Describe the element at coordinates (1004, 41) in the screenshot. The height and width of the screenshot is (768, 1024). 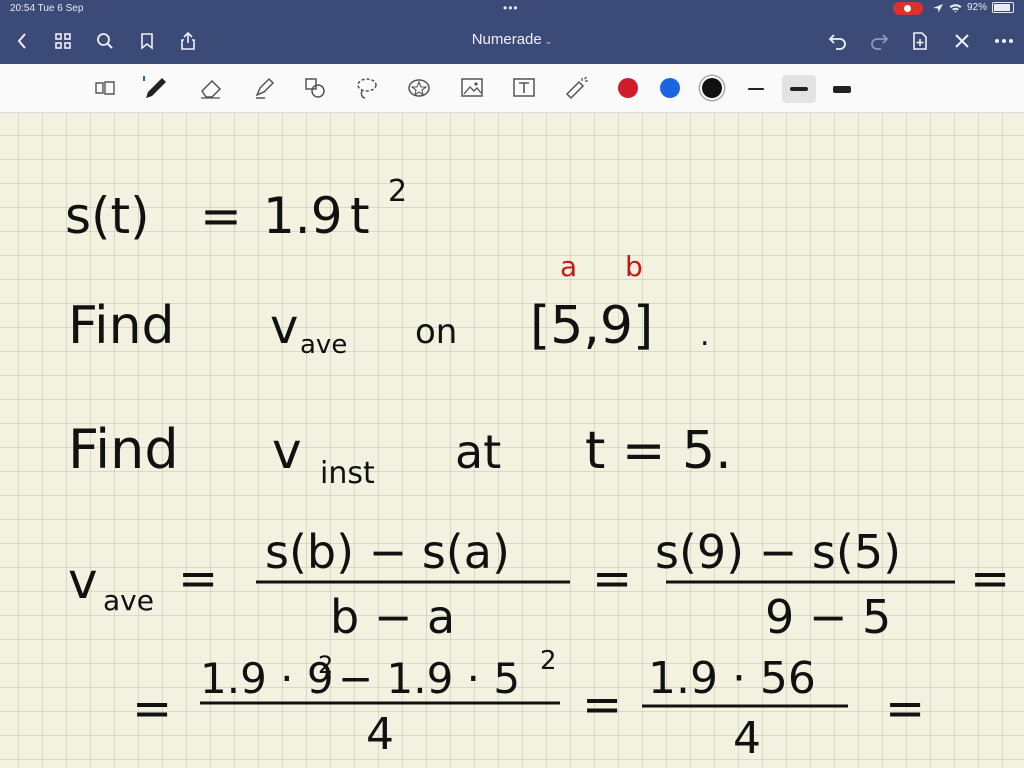
I see `more-options-icon` at that location.